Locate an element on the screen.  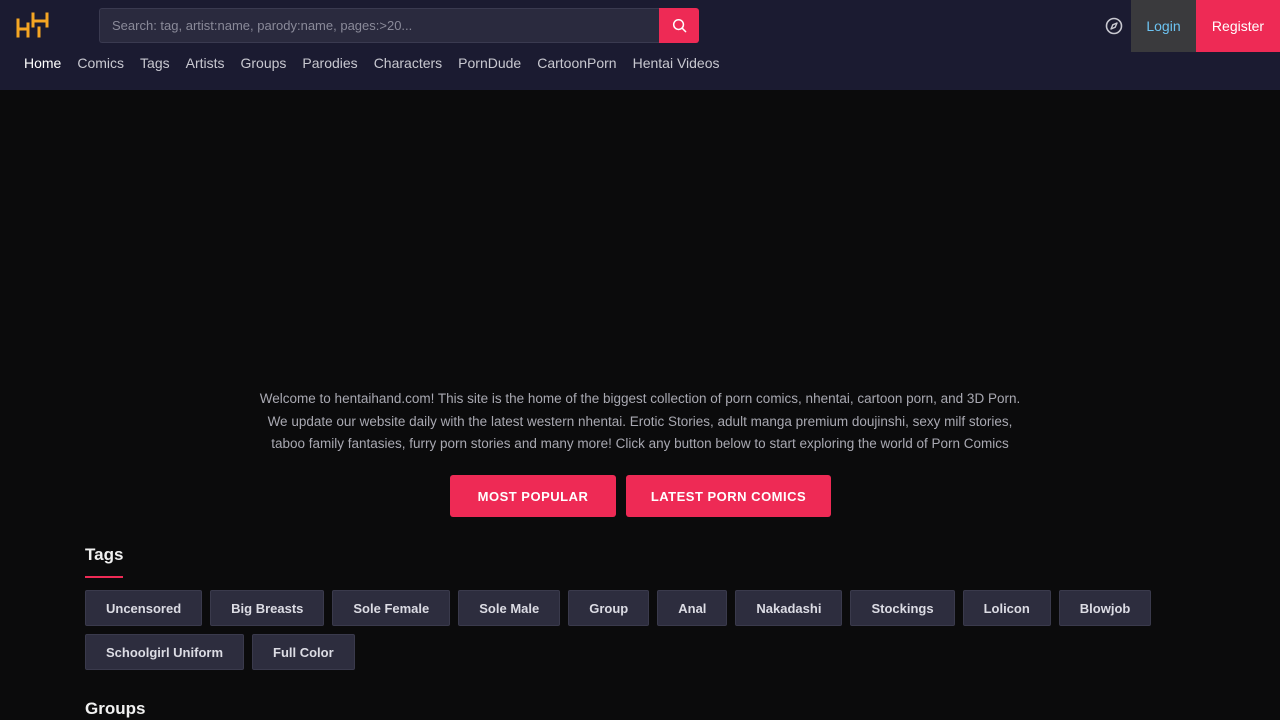
tag-big-breasts: Big Breasts is located at coordinates (267, 608).